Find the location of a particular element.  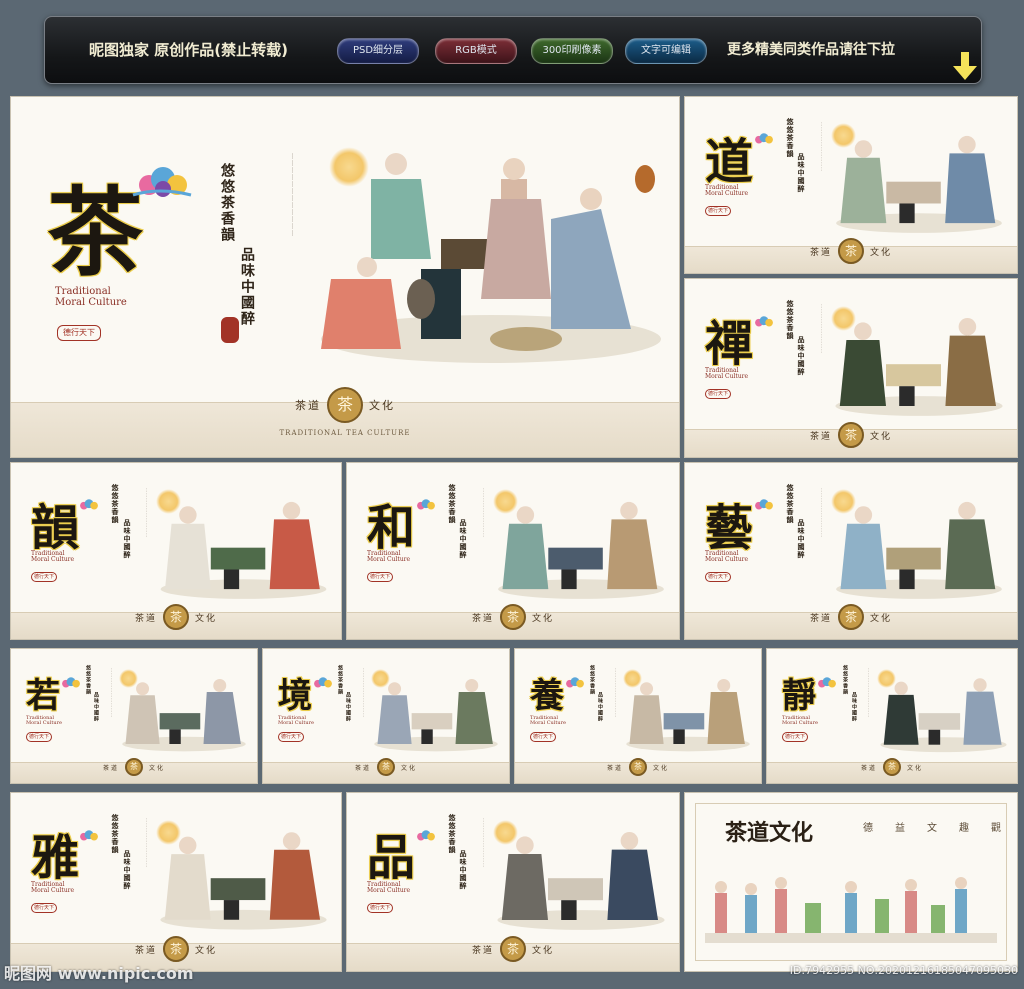

scroll-char-3: 文 is located at coordinates (932, 828).